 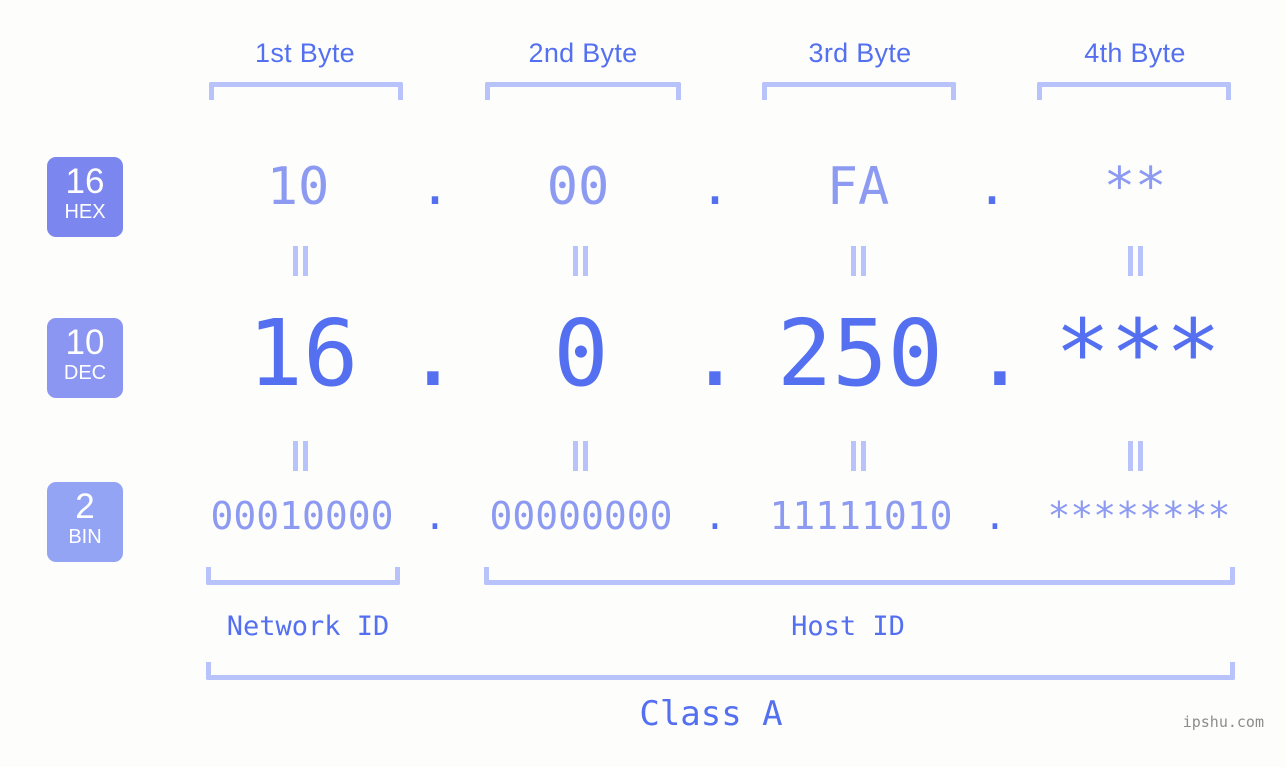 I want to click on dec-value-row: 16 . 0 . 250 . ***, so click(x=642, y=355).